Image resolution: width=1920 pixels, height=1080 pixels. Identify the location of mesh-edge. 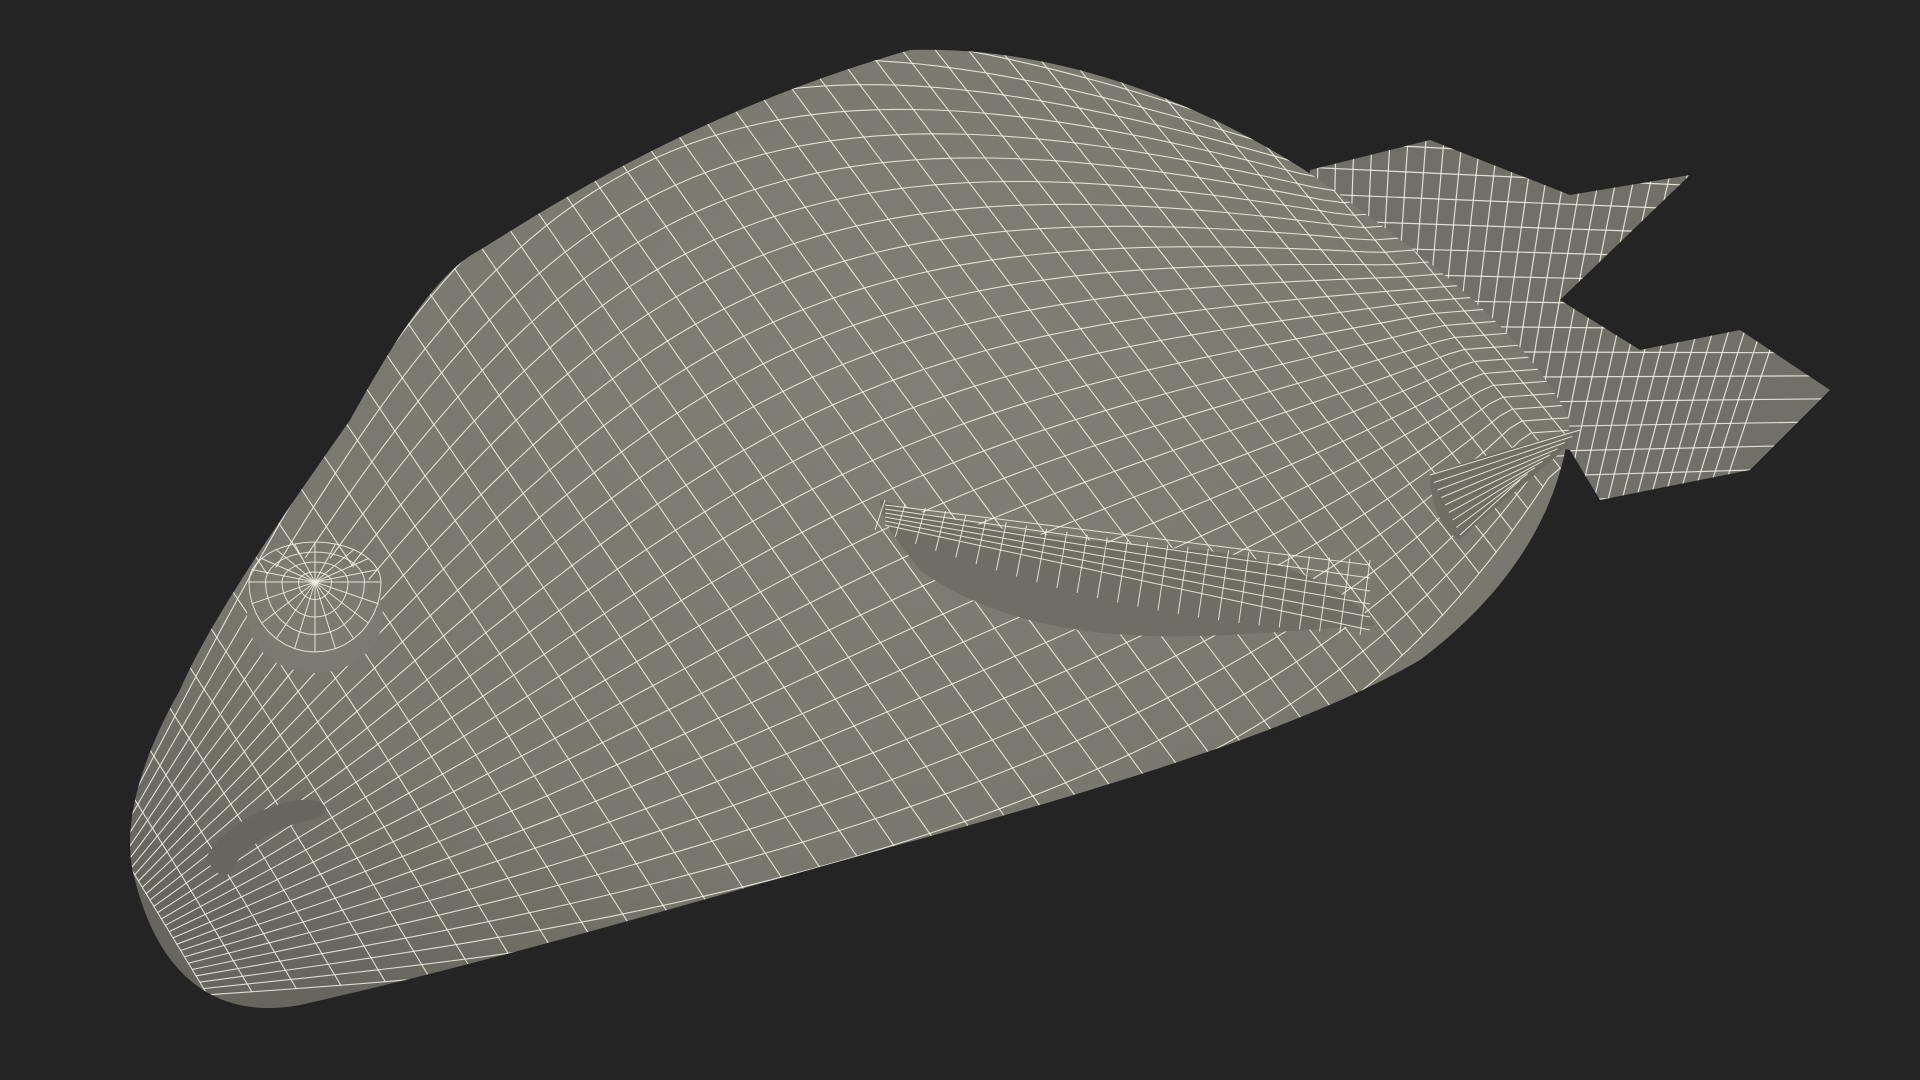
(1774, 320).